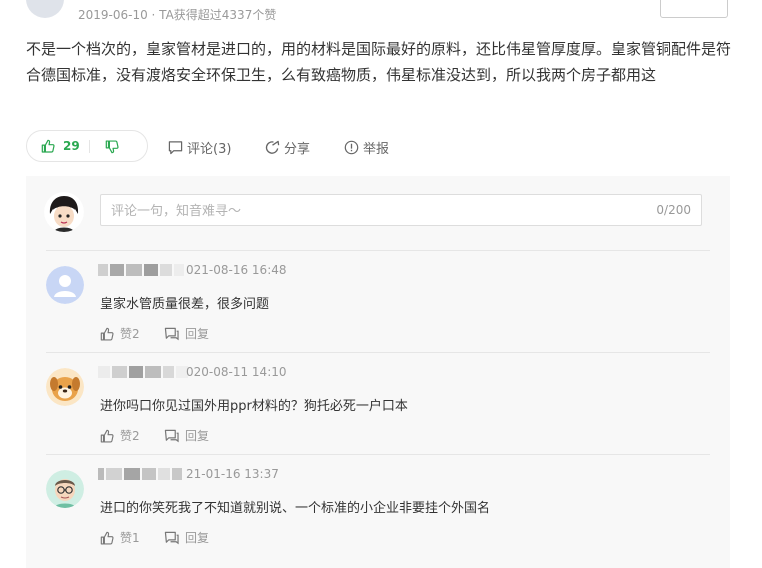 Image resolution: width=762 pixels, height=568 pixels. What do you see at coordinates (64, 212) in the screenshot?
I see `current-user-avatar` at bounding box center [64, 212].